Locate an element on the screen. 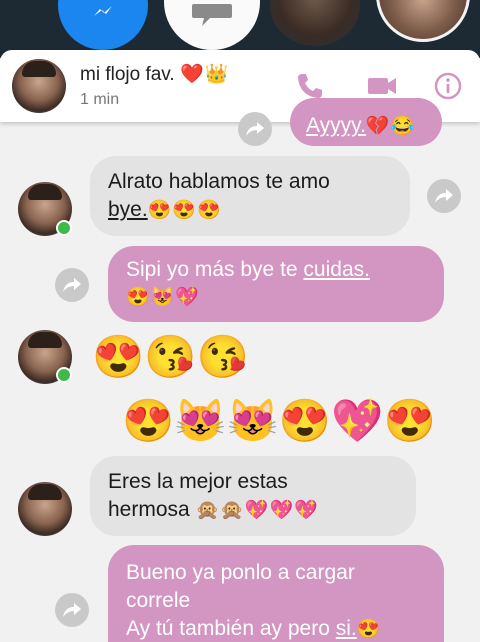 The width and height of the screenshot is (480, 642). active-status: 1 min is located at coordinates (100, 99).